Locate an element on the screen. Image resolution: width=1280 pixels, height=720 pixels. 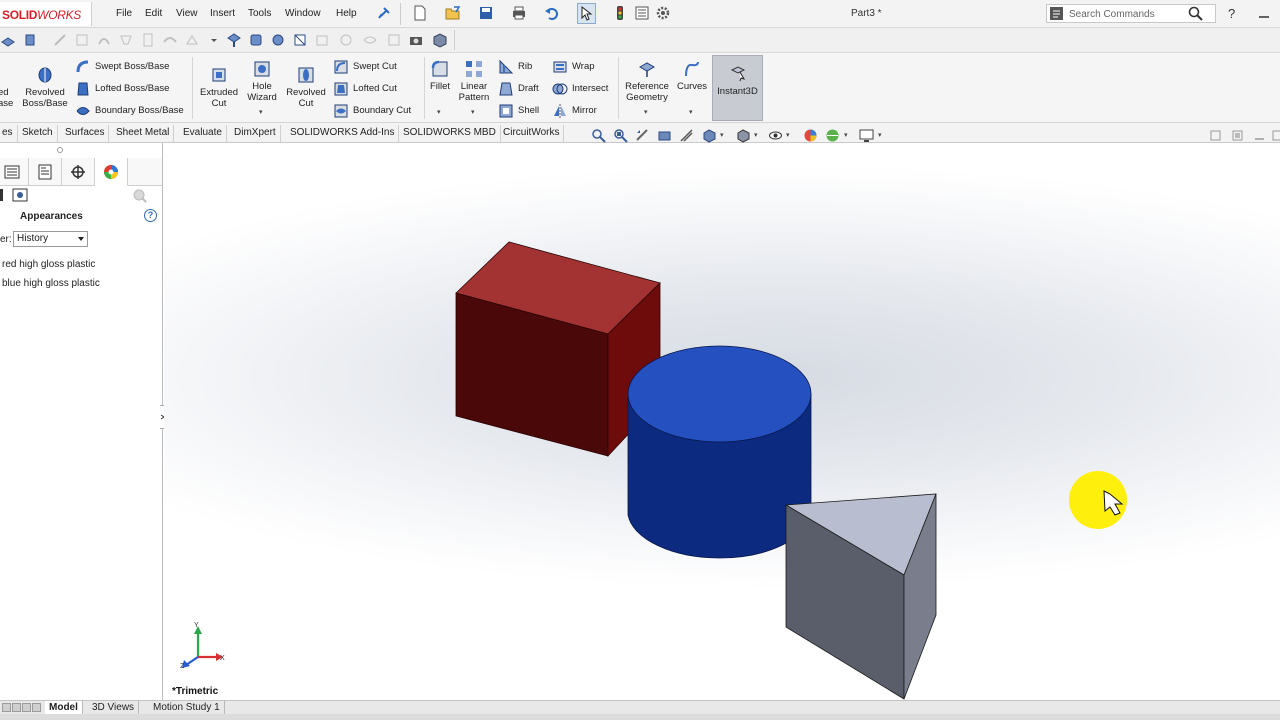
revolved-cut-button: Revolved Cut is located at coordinates (306, 87).